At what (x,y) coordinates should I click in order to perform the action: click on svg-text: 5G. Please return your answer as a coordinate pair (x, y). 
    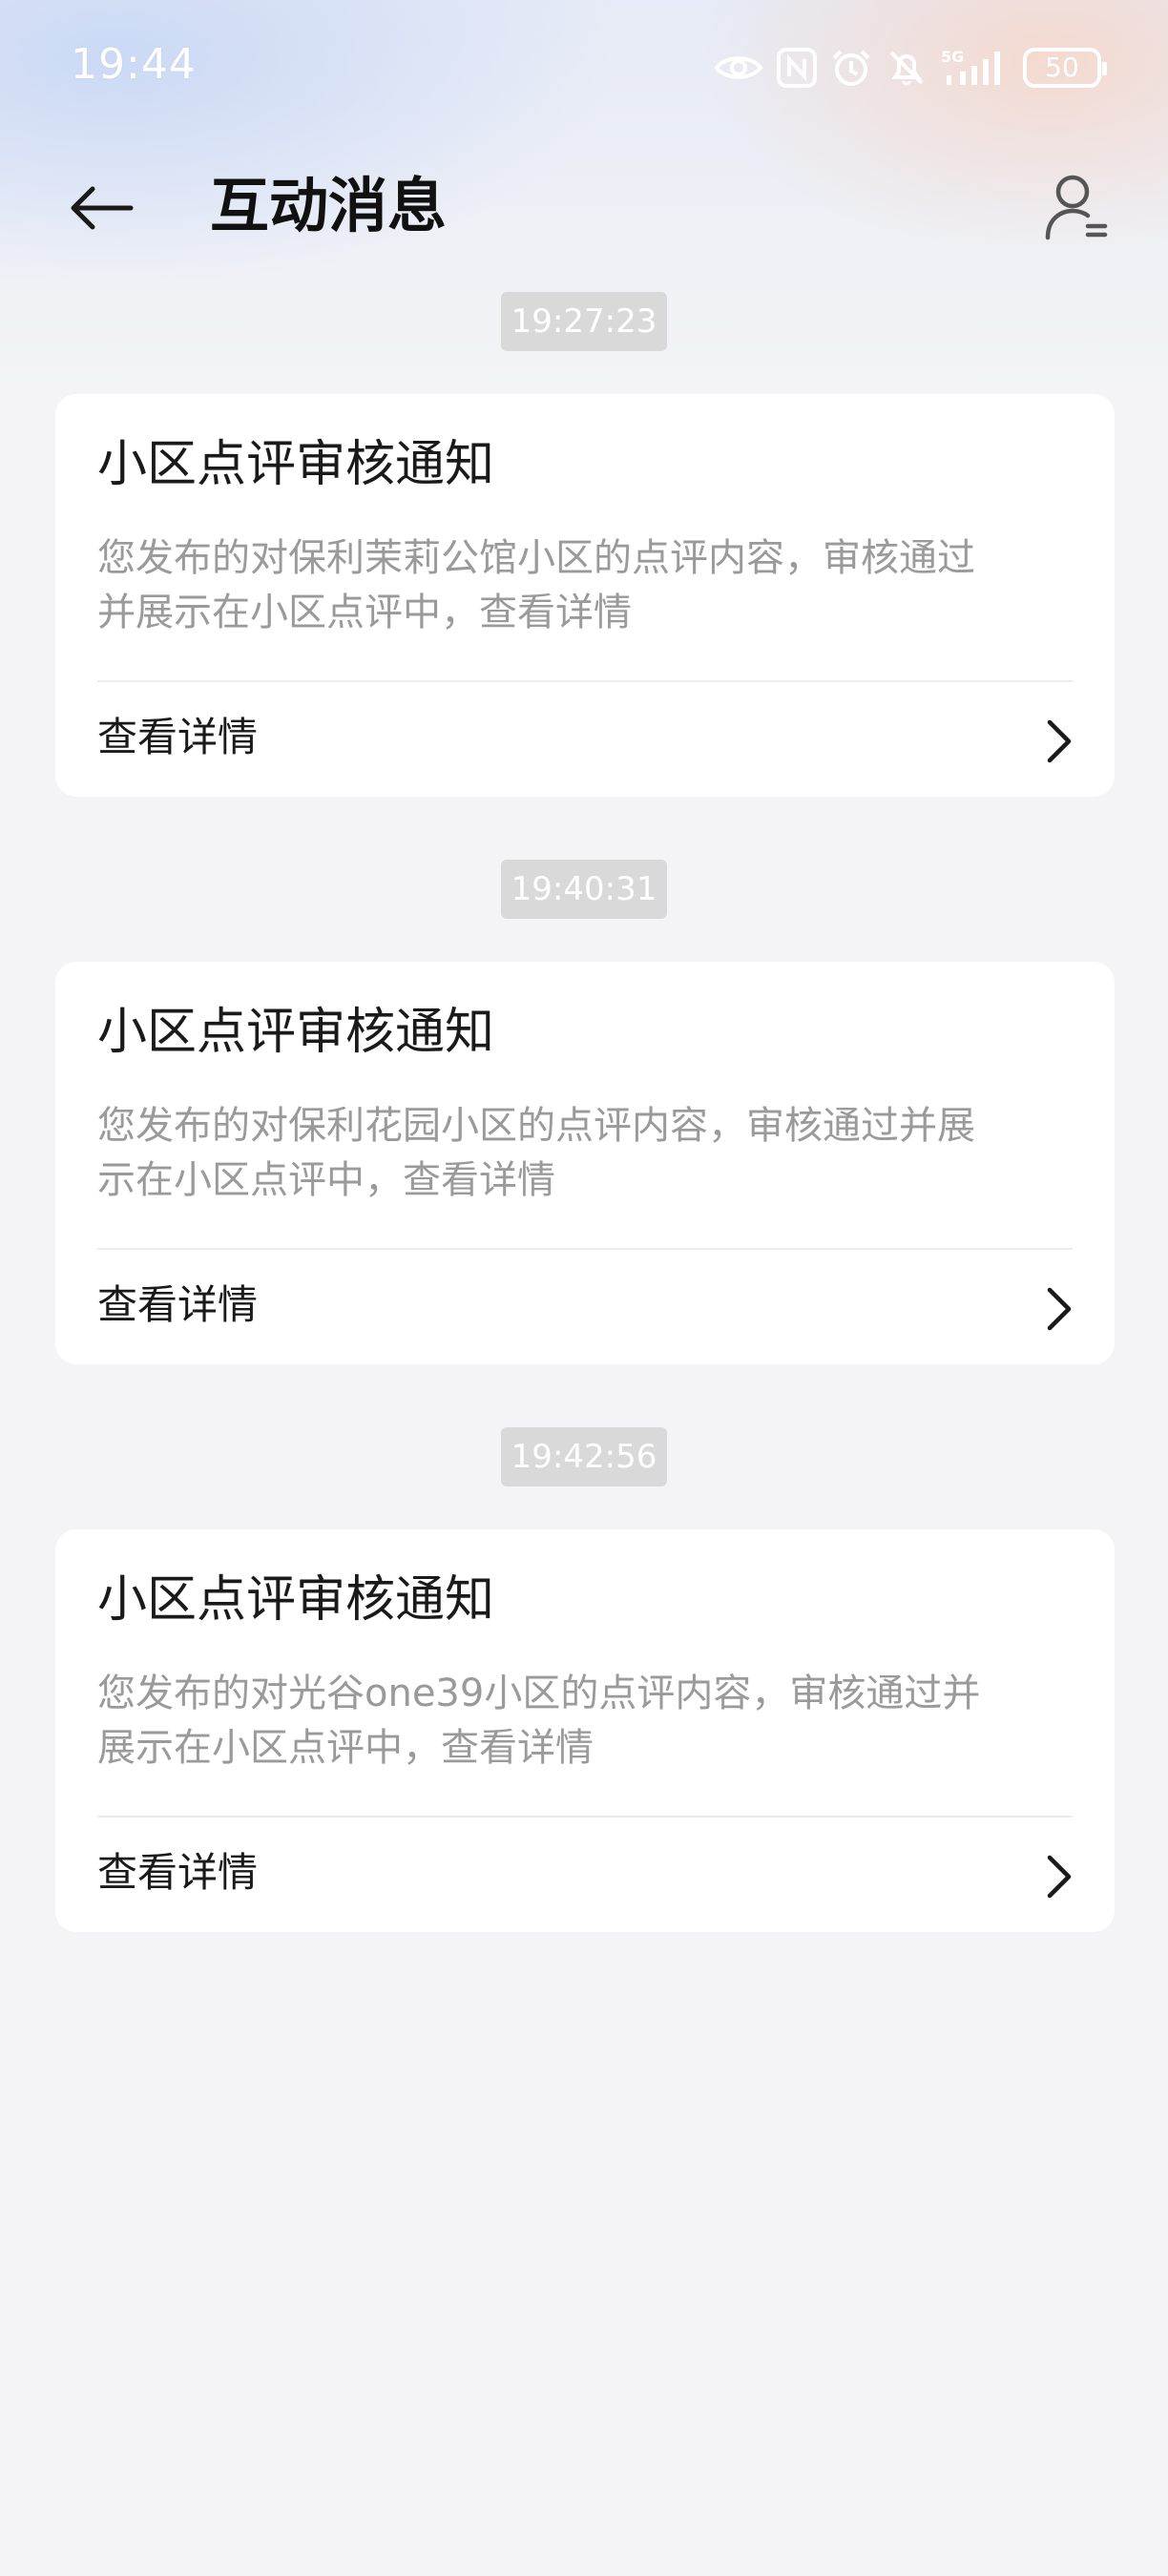
    Looking at the image, I should click on (952, 57).